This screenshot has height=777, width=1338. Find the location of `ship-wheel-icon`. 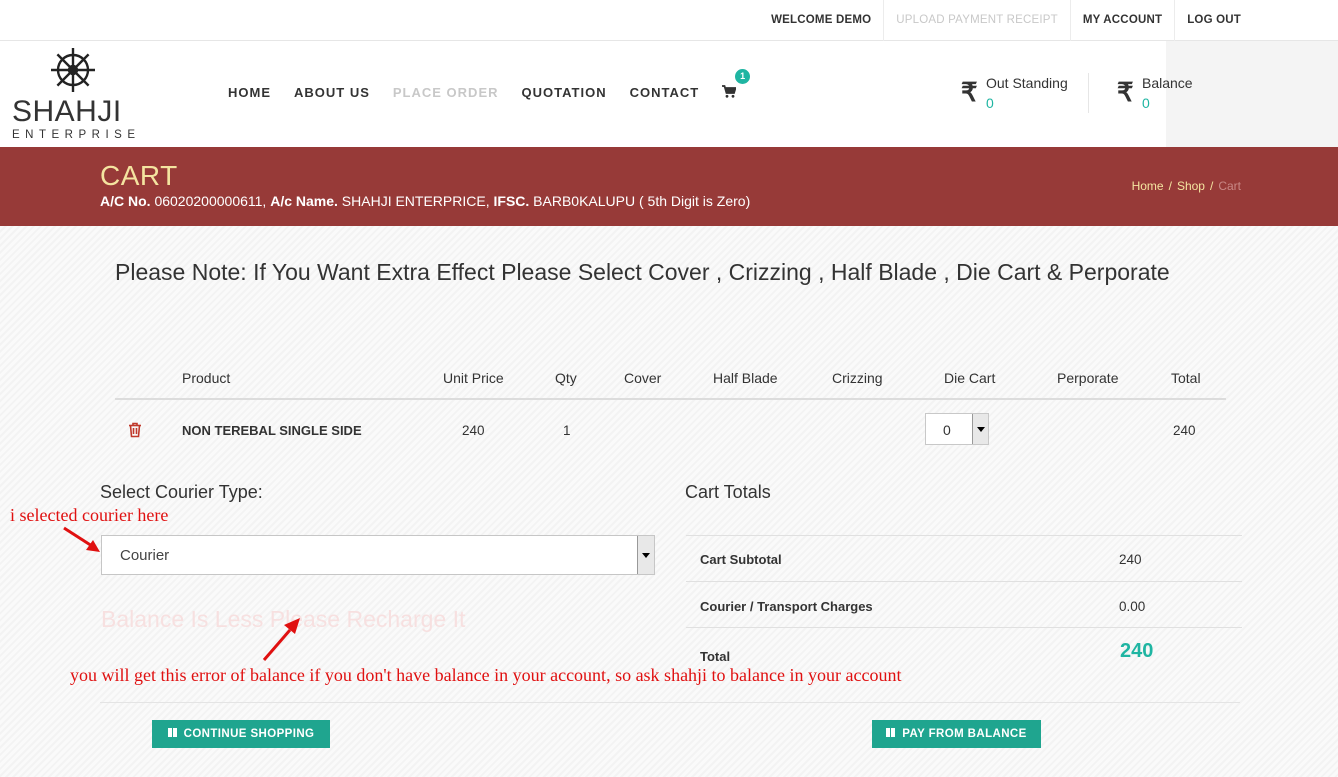

ship-wheel-icon is located at coordinates (73, 70).